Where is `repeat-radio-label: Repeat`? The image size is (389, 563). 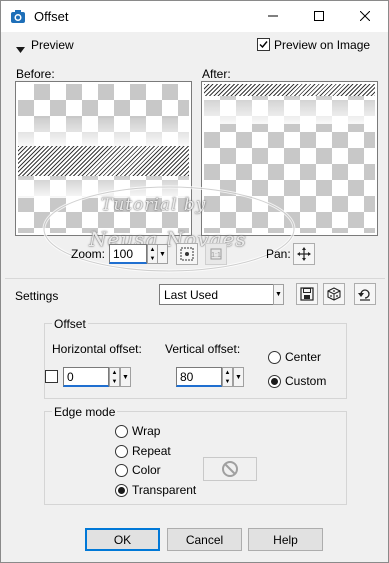
repeat-radio-label: Repeat is located at coordinates (151, 451).